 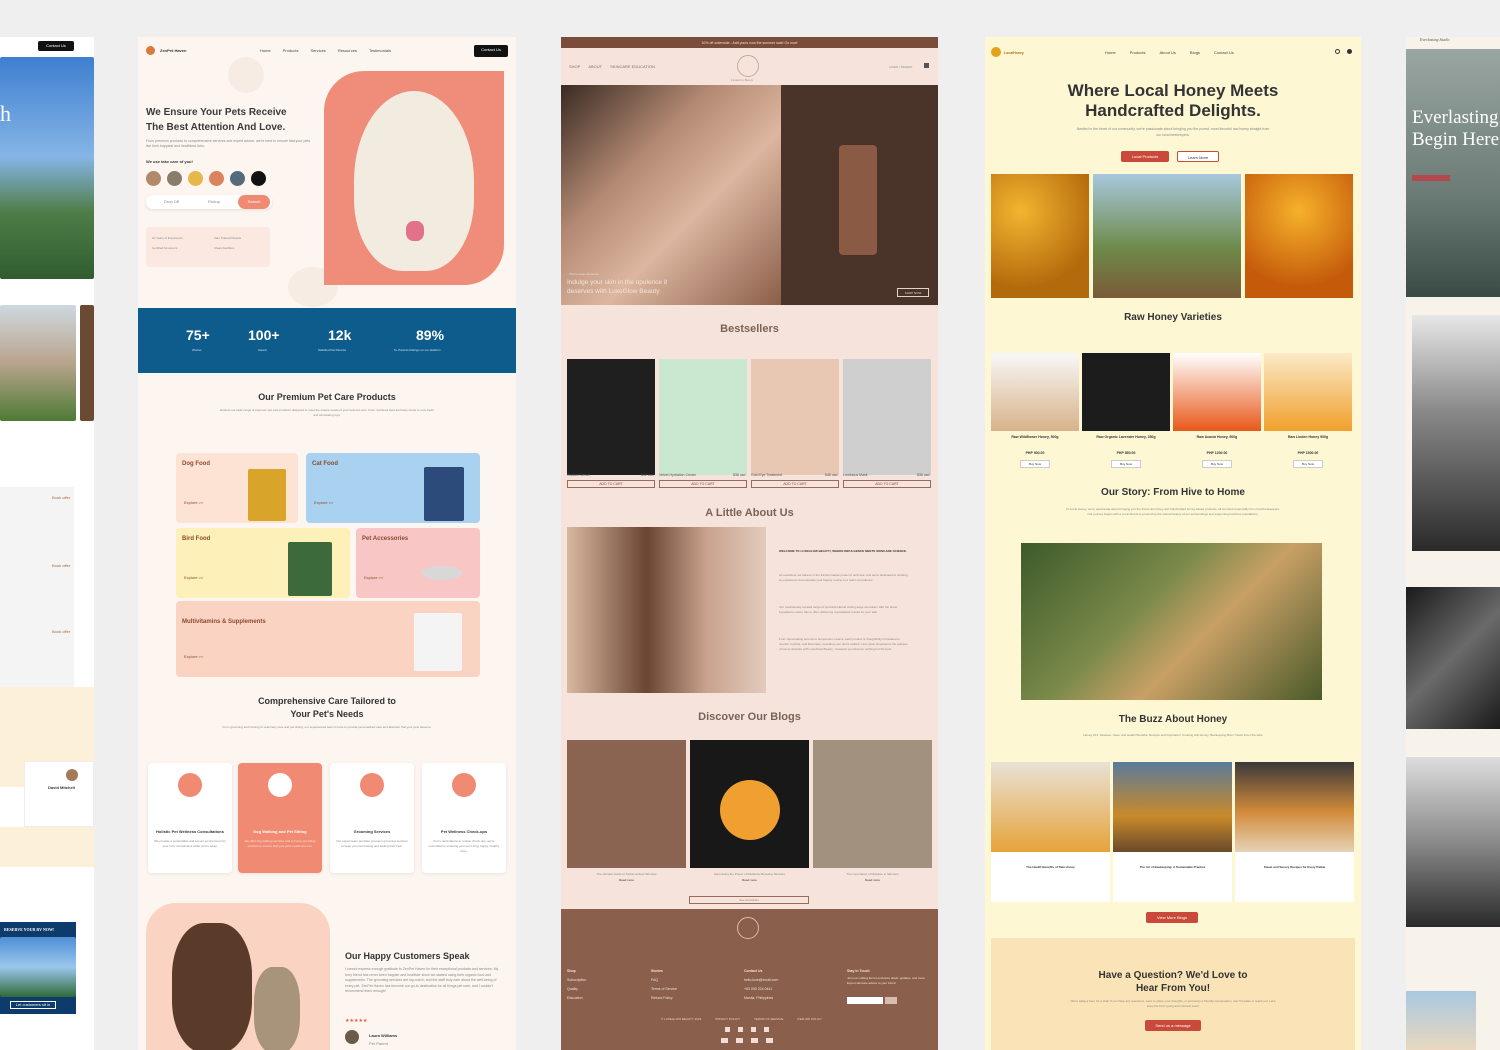 I want to click on footer-email: hello.luxe@email.com, so click(x=761, y=980).